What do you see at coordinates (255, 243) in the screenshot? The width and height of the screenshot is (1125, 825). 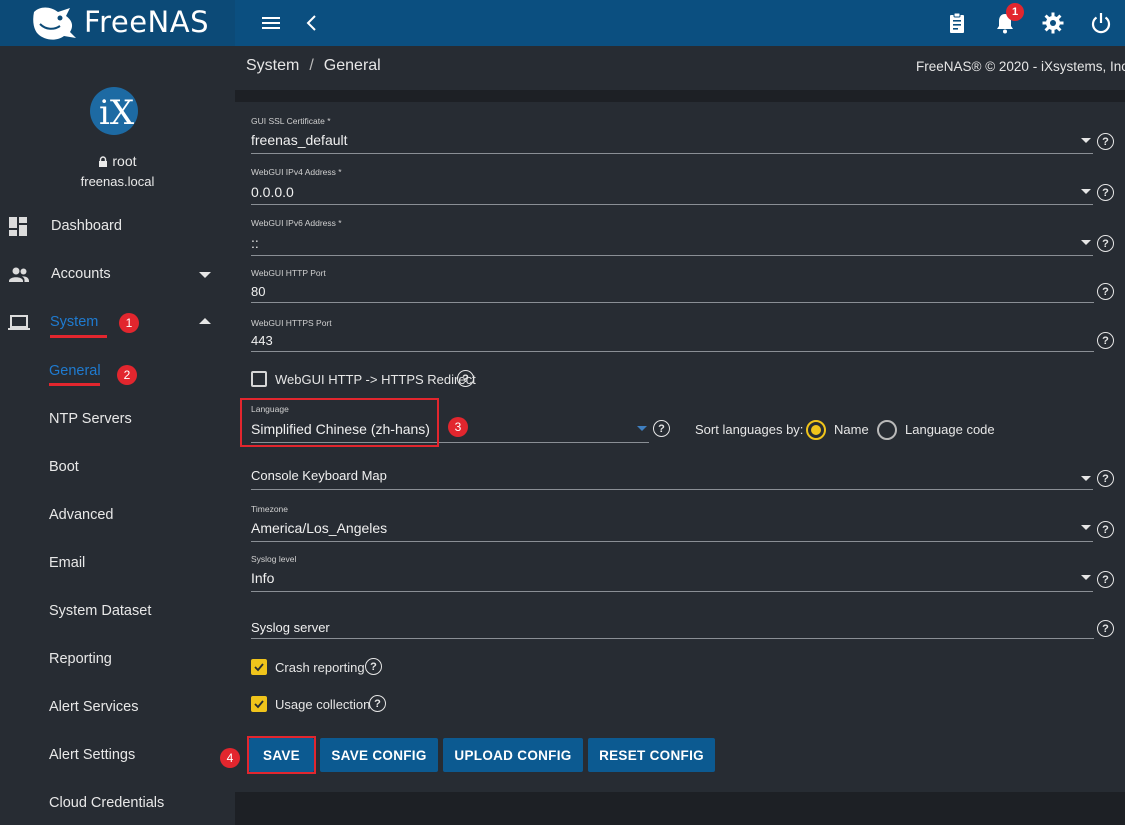 I see `field-value: ::` at bounding box center [255, 243].